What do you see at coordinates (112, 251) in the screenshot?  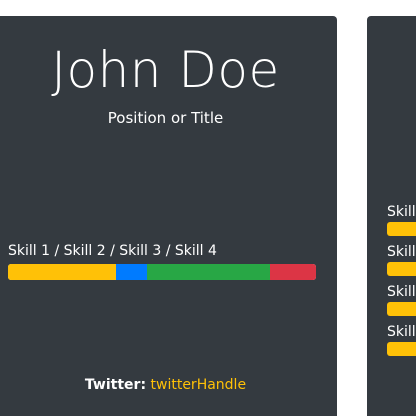 I see `skills-label: Skill 1 / Skill 2 / Skill 3 / Skill 4` at bounding box center [112, 251].